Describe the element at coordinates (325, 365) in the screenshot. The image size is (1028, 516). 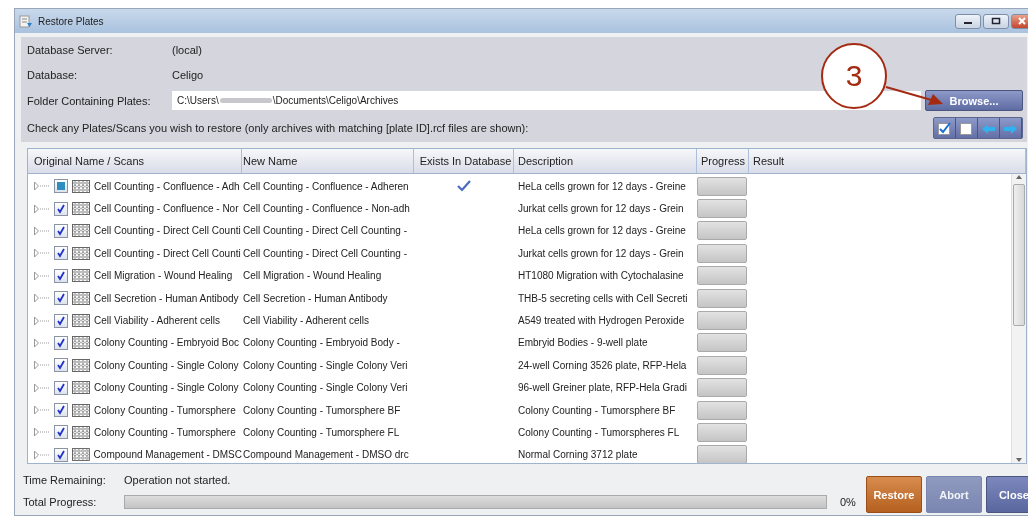
I see `table-cell-text: Colony Counting - Single Colony Veri` at that location.